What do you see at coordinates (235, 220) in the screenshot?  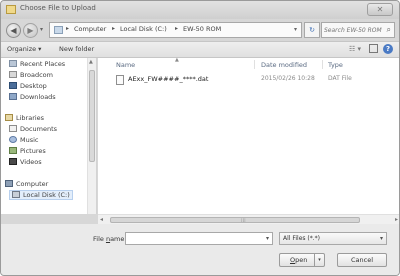 I see `scrollbar-thumb: ⁞⁞⁞` at bounding box center [235, 220].